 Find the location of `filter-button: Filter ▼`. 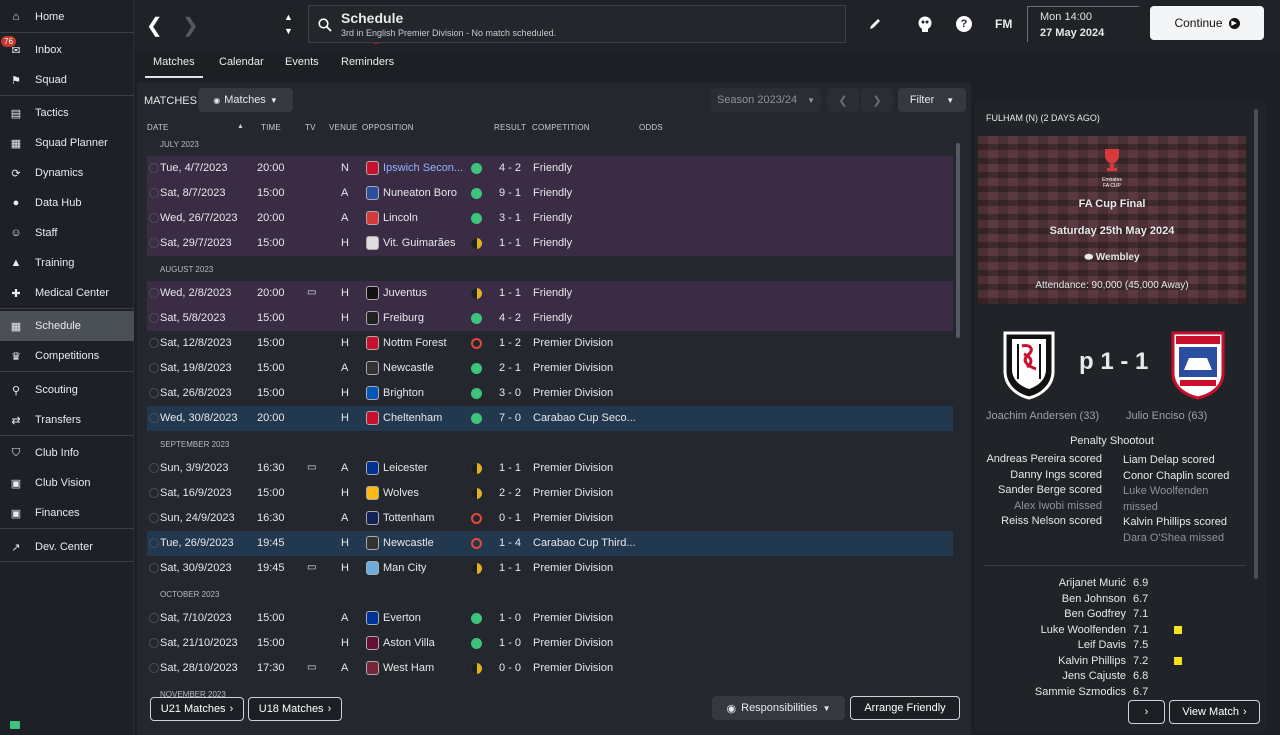

filter-button: Filter ▼ is located at coordinates (932, 100).